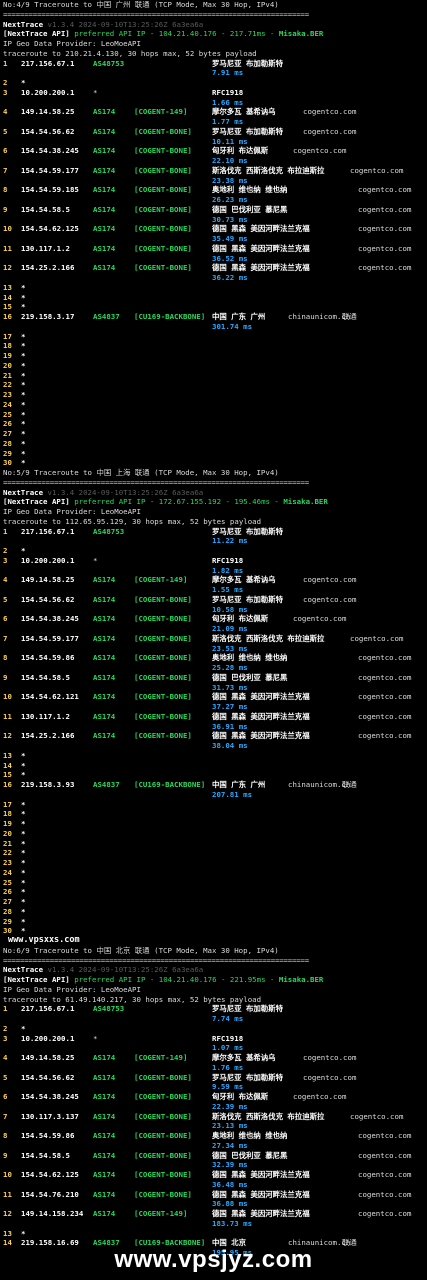  I want to click on hop-row: 1 217.156.67.1 AS48753 罗马尼亚 布加勒斯特, so click(215, 64).